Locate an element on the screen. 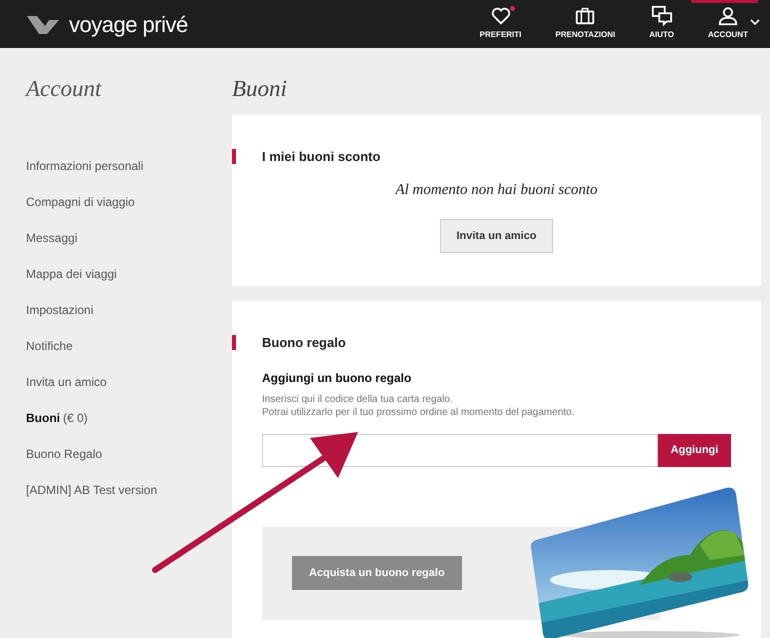  buy-gift-button: Acquista un buono regalo is located at coordinates (377, 573).